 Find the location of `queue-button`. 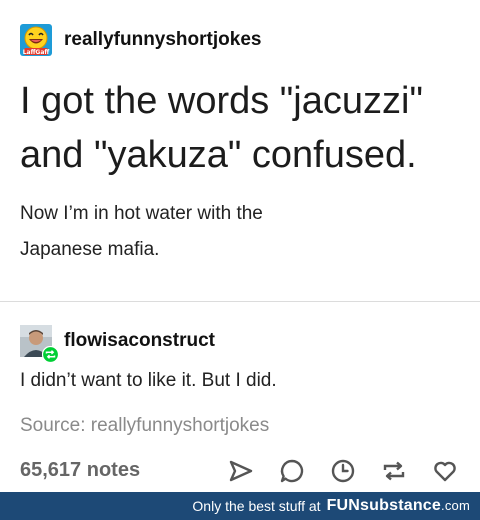

queue-button is located at coordinates (343, 471).